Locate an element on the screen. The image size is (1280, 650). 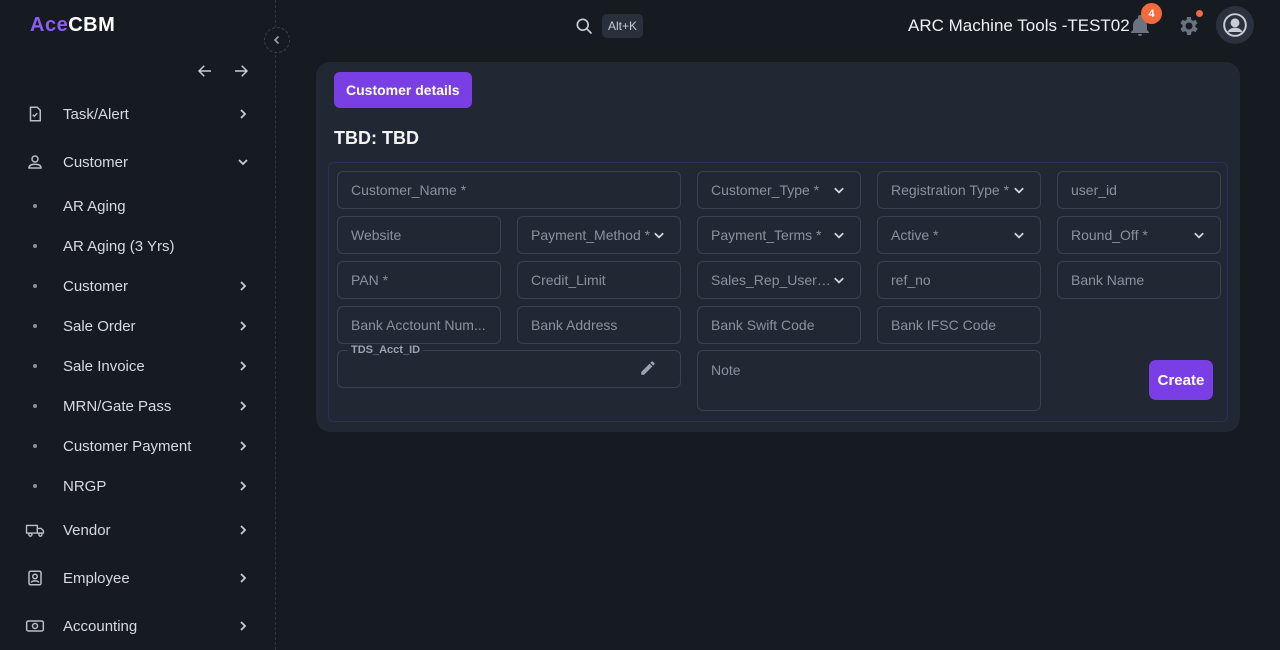
money-icon is located at coordinates (35, 626).